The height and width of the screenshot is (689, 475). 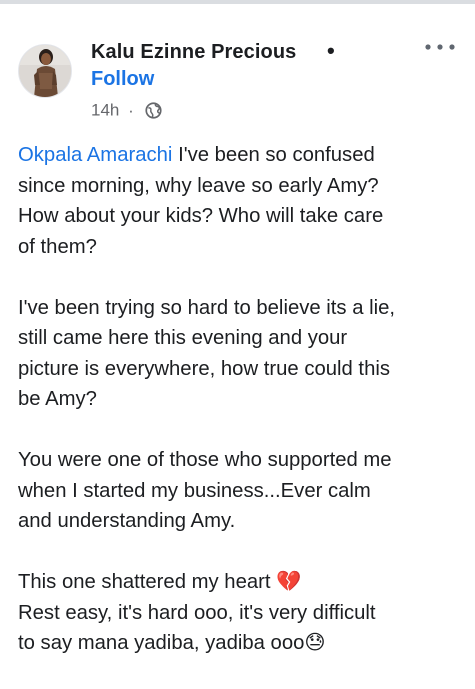 What do you see at coordinates (57, 246) in the screenshot?
I see `post-line: of them?` at bounding box center [57, 246].